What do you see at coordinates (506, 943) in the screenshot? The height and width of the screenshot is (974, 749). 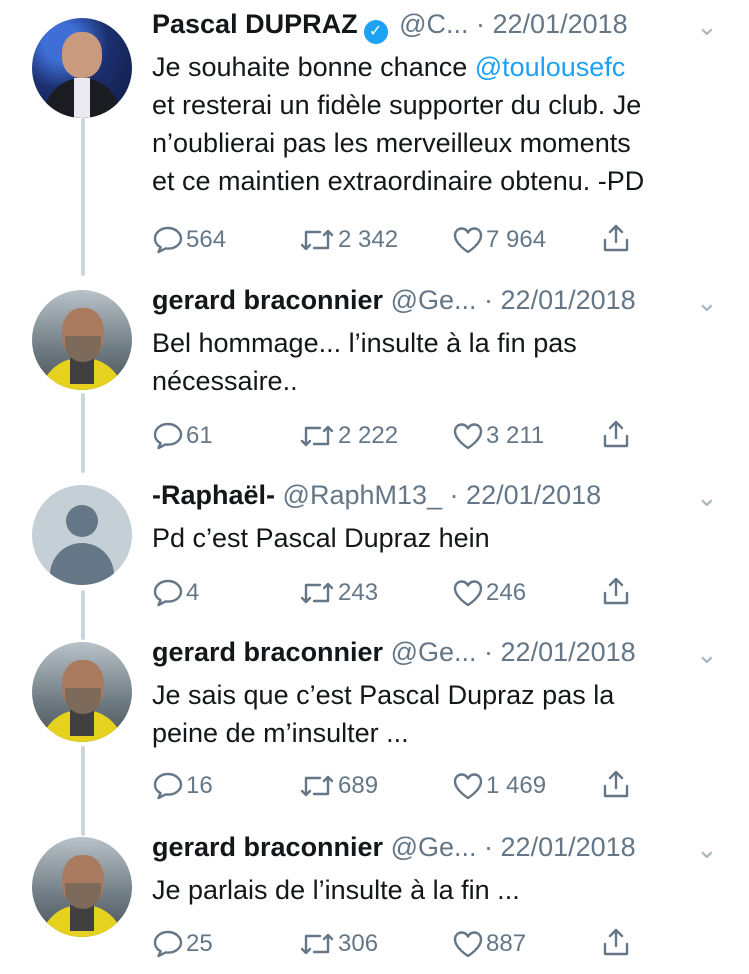 I see `like-count: 887` at bounding box center [506, 943].